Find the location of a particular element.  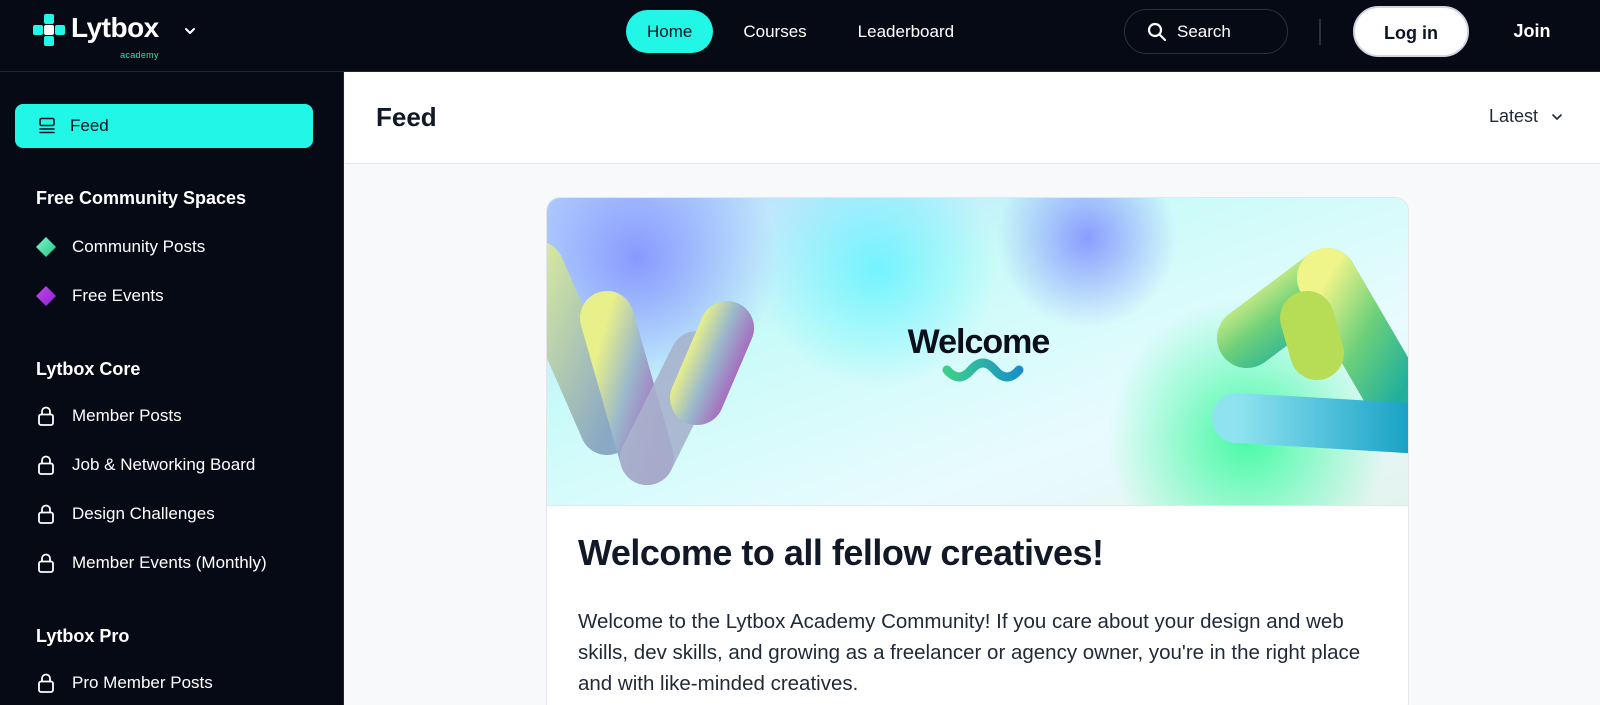

sidebar-item-label: Free Events is located at coordinates (118, 295).